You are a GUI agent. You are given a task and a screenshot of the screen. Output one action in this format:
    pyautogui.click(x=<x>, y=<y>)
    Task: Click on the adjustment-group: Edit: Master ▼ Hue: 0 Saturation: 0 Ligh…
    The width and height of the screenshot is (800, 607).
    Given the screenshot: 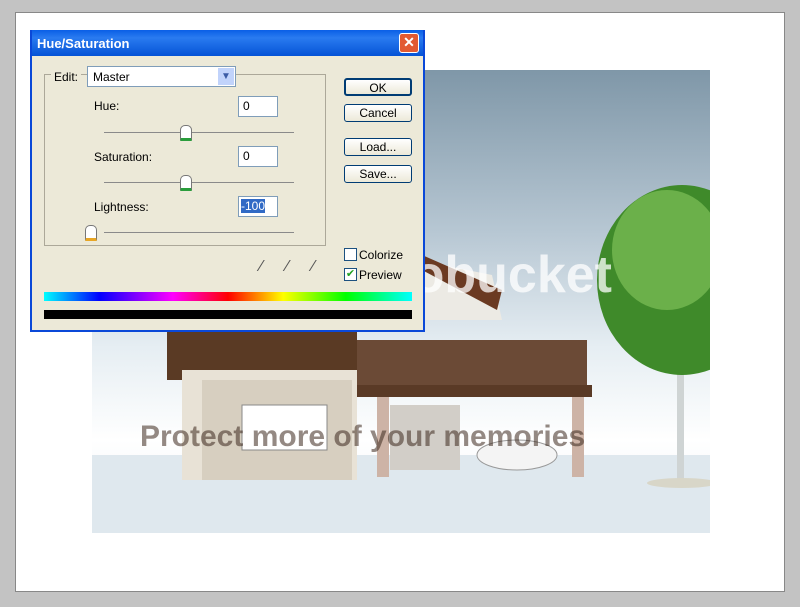 What is the action you would take?
    pyautogui.click(x=185, y=156)
    